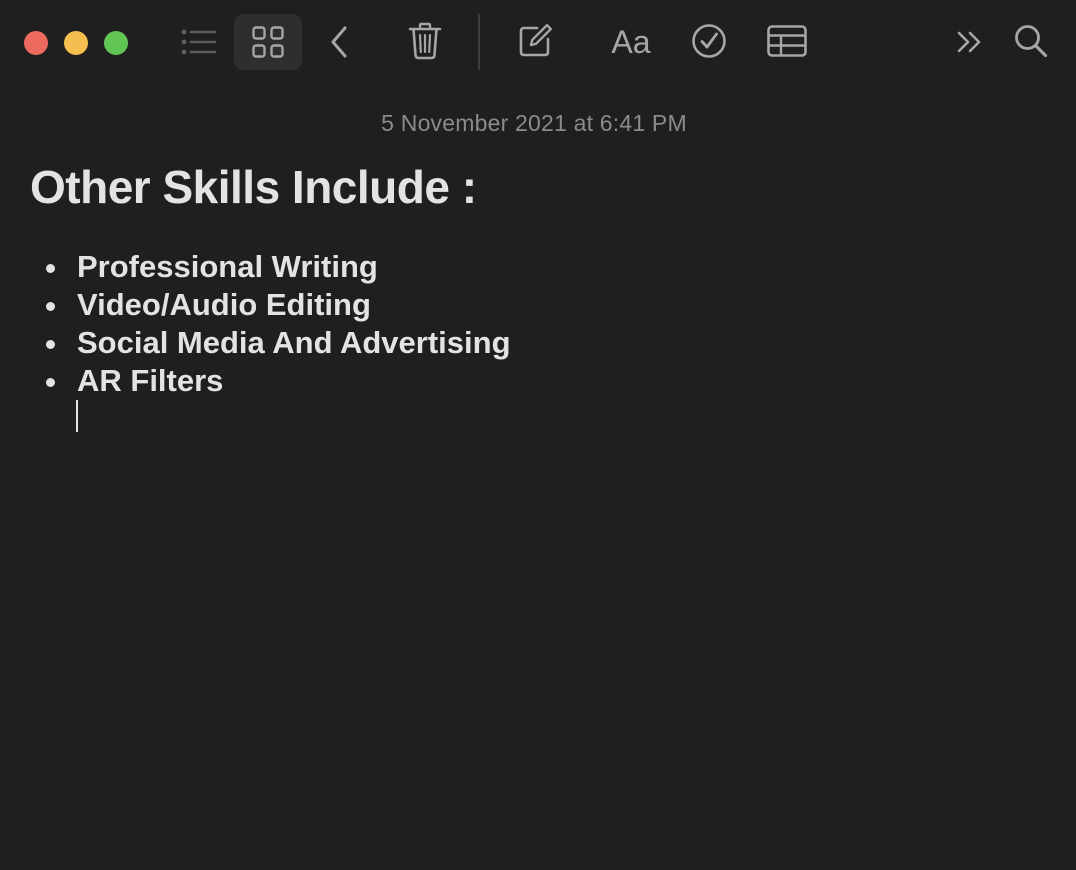 The height and width of the screenshot is (870, 1076). Describe the element at coordinates (227, 266) in the screenshot. I see `list-item-text: Professional Writing` at that location.